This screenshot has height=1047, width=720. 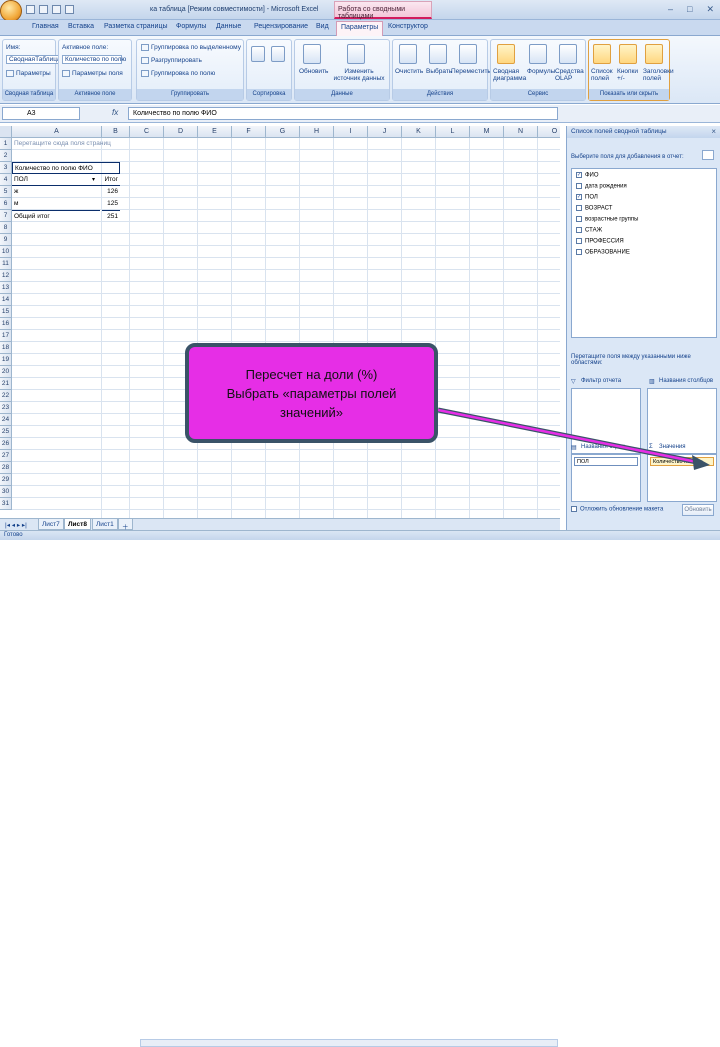 What do you see at coordinates (215, 132) in the screenshot?
I see `column-header: E` at bounding box center [215, 132].